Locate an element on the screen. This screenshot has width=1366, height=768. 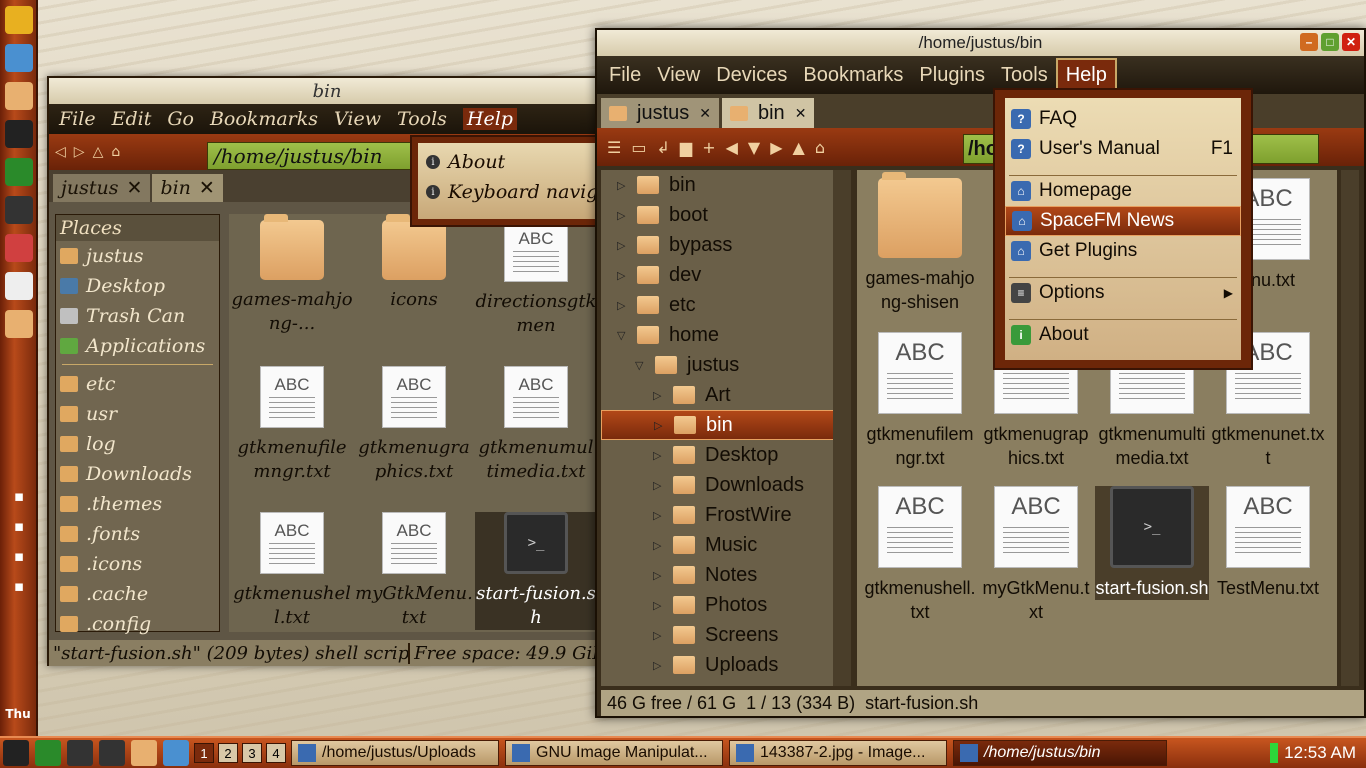
tree-item-screens: ▷ Screens is located at coordinates (726, 635).